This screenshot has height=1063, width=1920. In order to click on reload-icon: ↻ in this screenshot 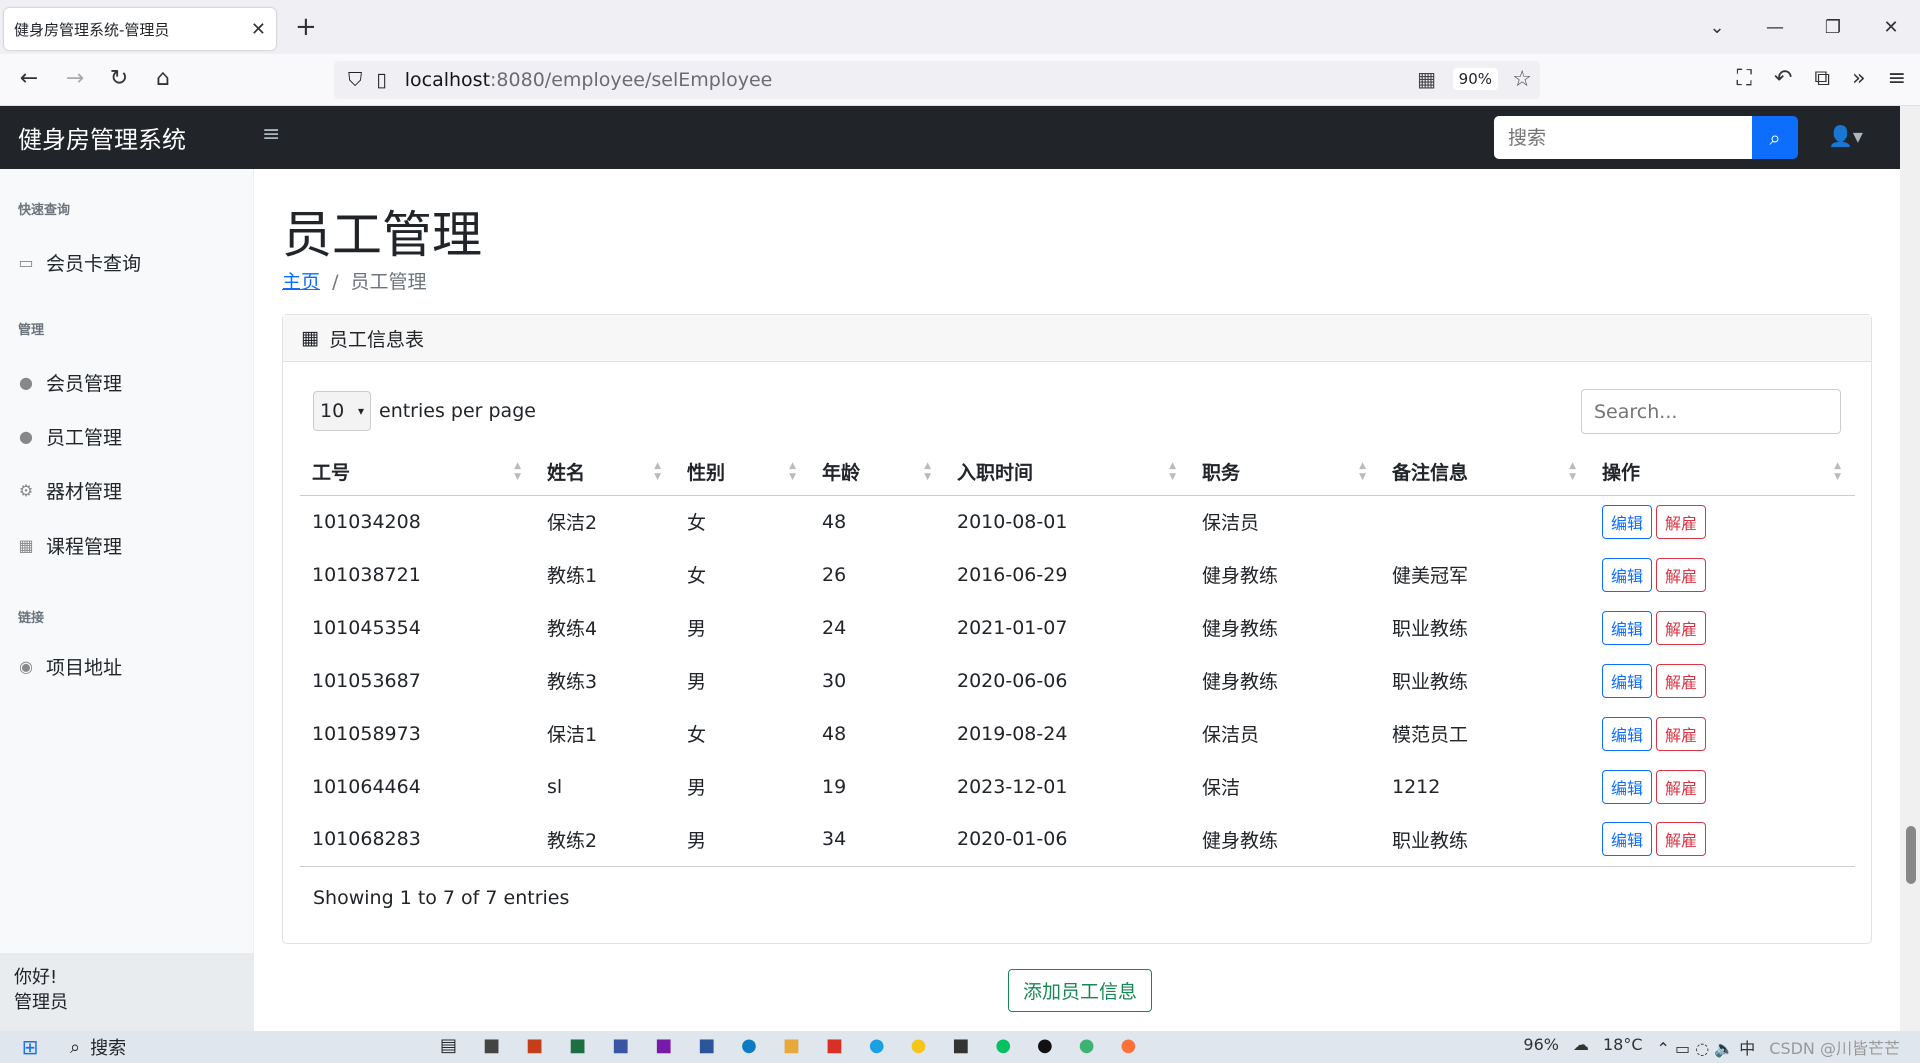, I will do `click(119, 78)`.